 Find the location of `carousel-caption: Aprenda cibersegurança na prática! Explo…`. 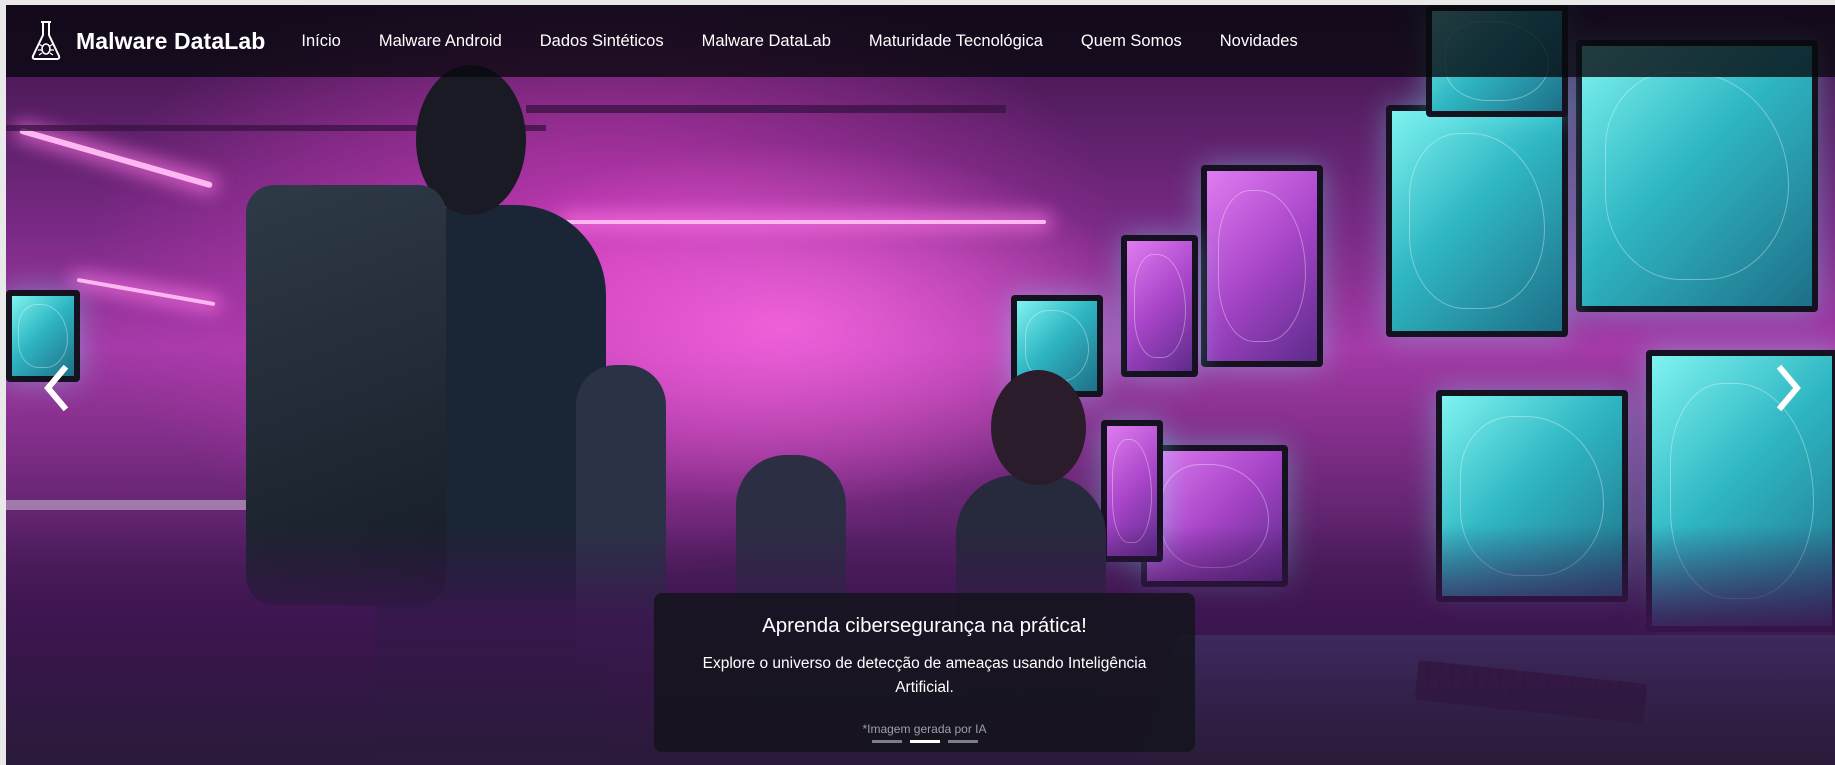

carousel-caption: Aprenda cibersegurança na prática! Explo… is located at coordinates (924, 672).